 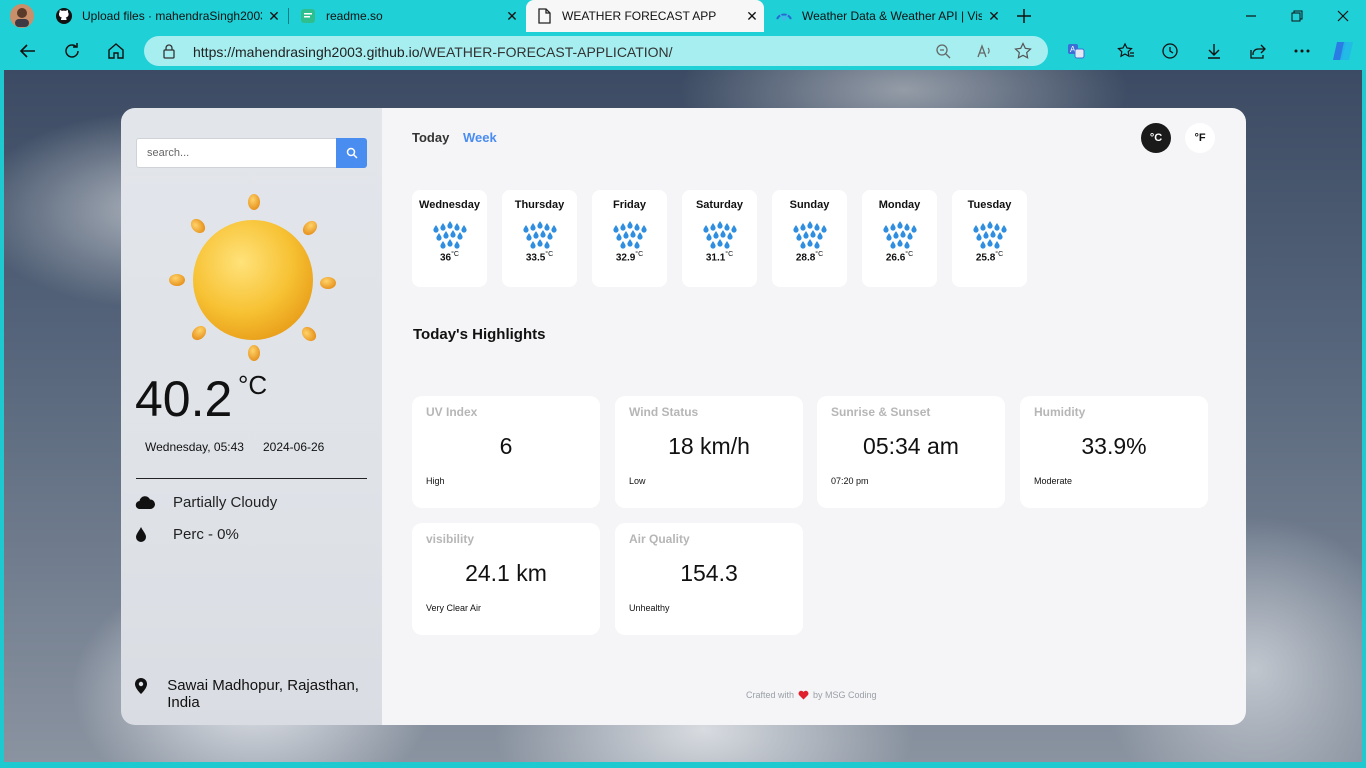 What do you see at coordinates (989, 257) in the screenshot?
I see `forecast-temp: 25.8°C` at bounding box center [989, 257].